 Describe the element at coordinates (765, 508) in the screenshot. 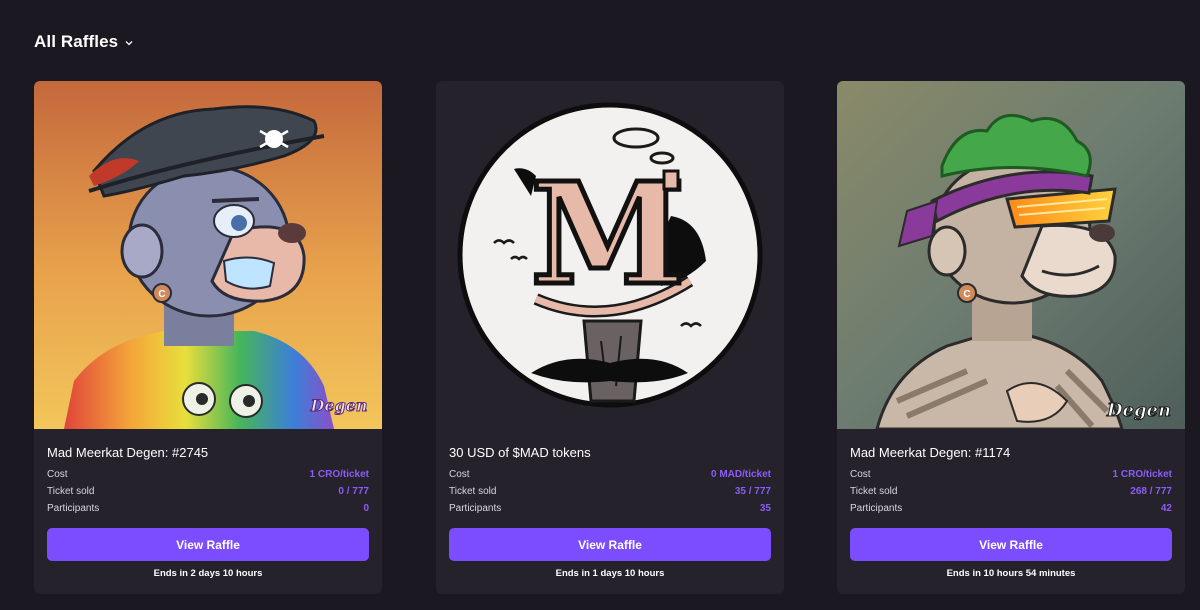

I see `participants-value: 35` at that location.